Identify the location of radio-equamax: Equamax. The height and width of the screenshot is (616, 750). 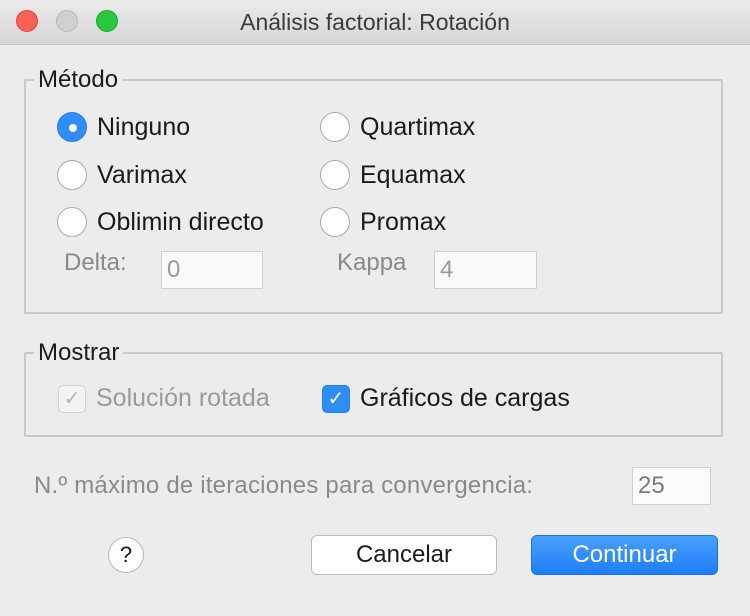
(393, 175).